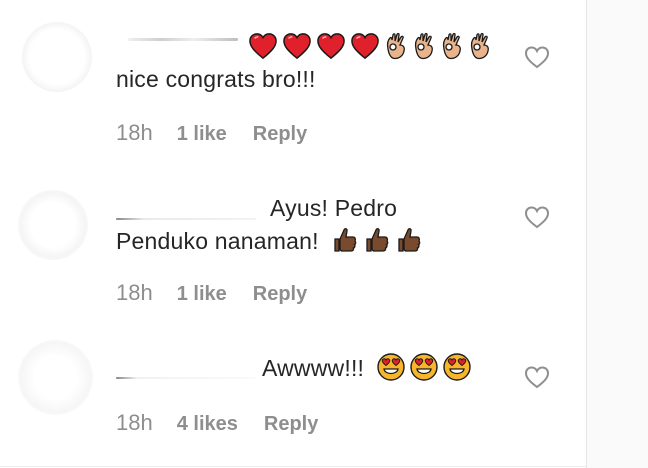 Image resolution: width=648 pixels, height=468 pixels. What do you see at coordinates (207, 424) in the screenshot?
I see `likes-count-link: 4 likes` at bounding box center [207, 424].